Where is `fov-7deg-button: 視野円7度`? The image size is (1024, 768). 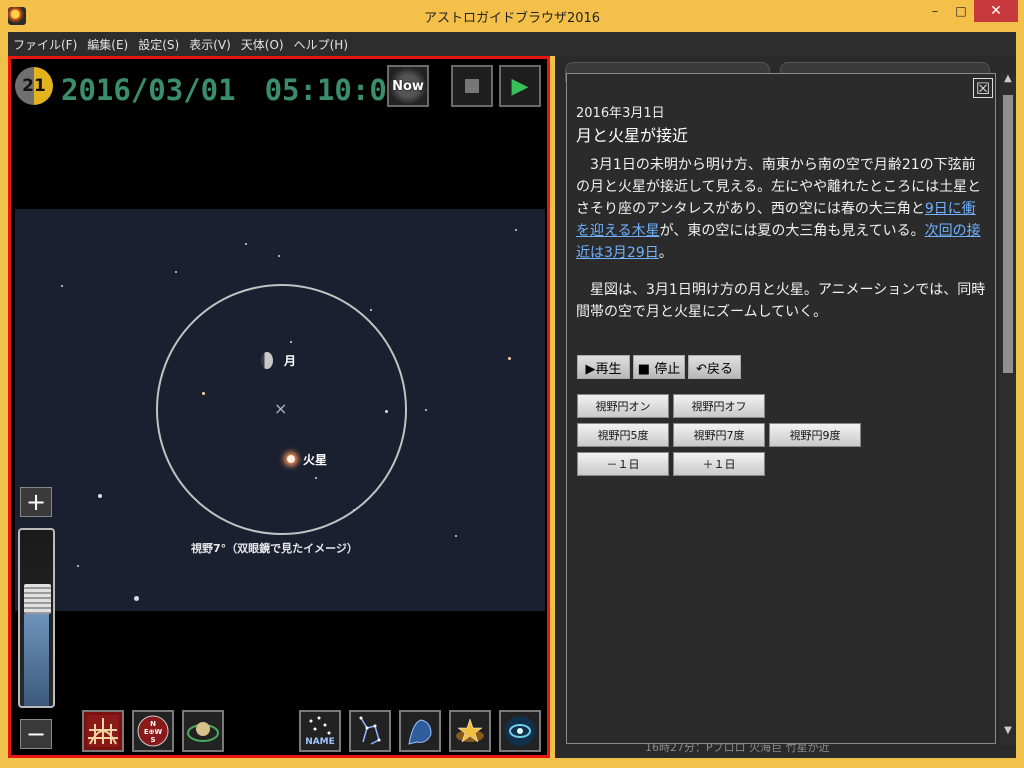 fov-7deg-button: 視野円7度 is located at coordinates (719, 435).